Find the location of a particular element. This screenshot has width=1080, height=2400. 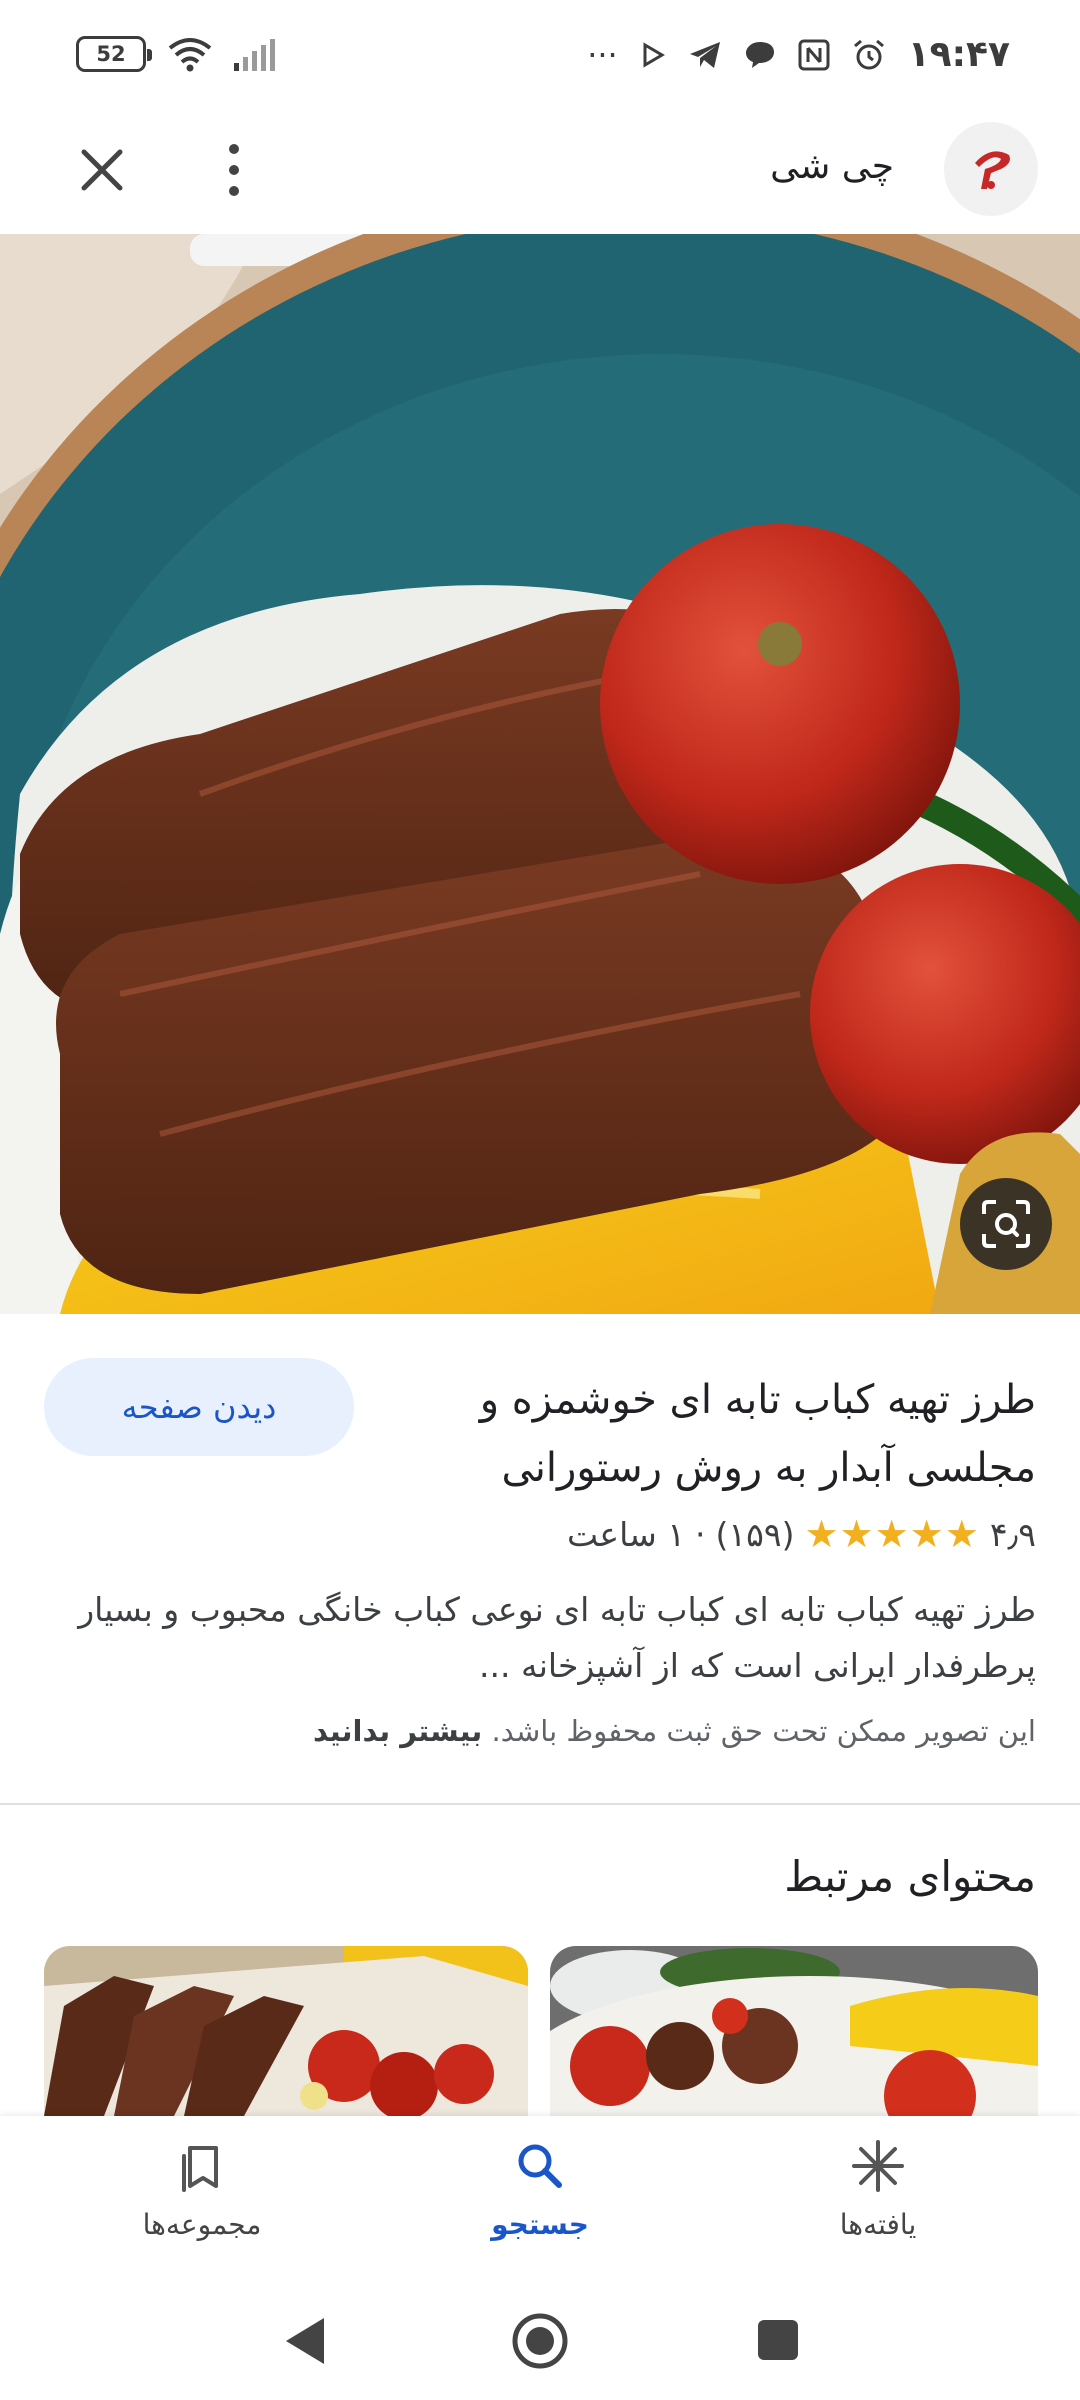

lens-icon is located at coordinates (1006, 1224).